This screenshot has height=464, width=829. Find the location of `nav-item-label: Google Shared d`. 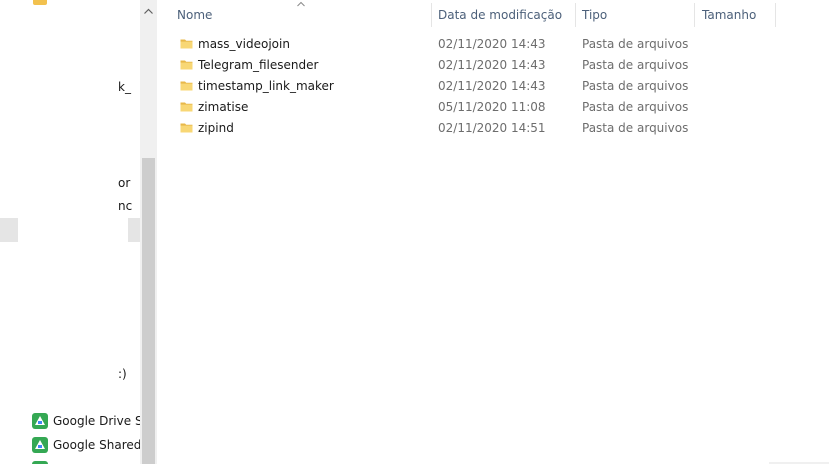

nav-item-label: Google Shared d is located at coordinates (96, 445).